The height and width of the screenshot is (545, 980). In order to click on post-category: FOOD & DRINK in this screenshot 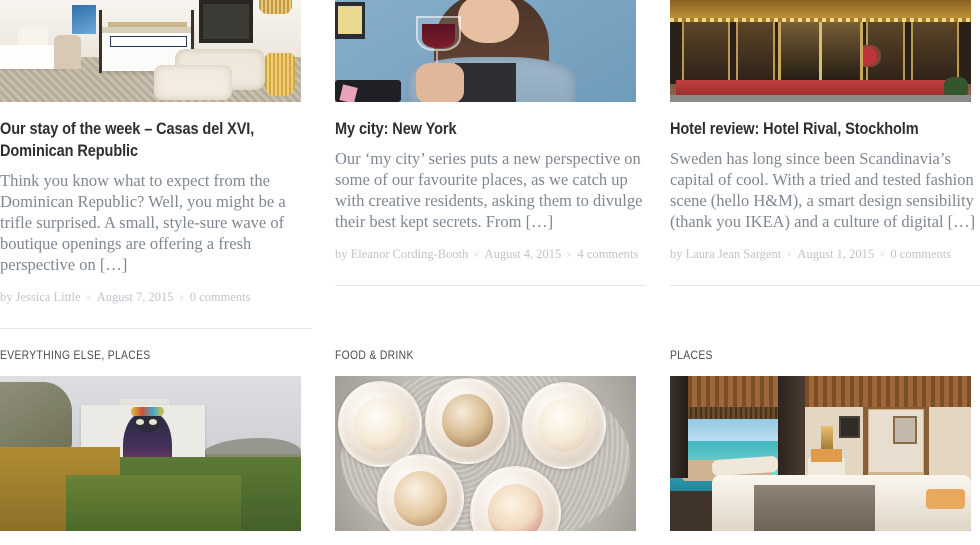, I will do `click(489, 355)`.